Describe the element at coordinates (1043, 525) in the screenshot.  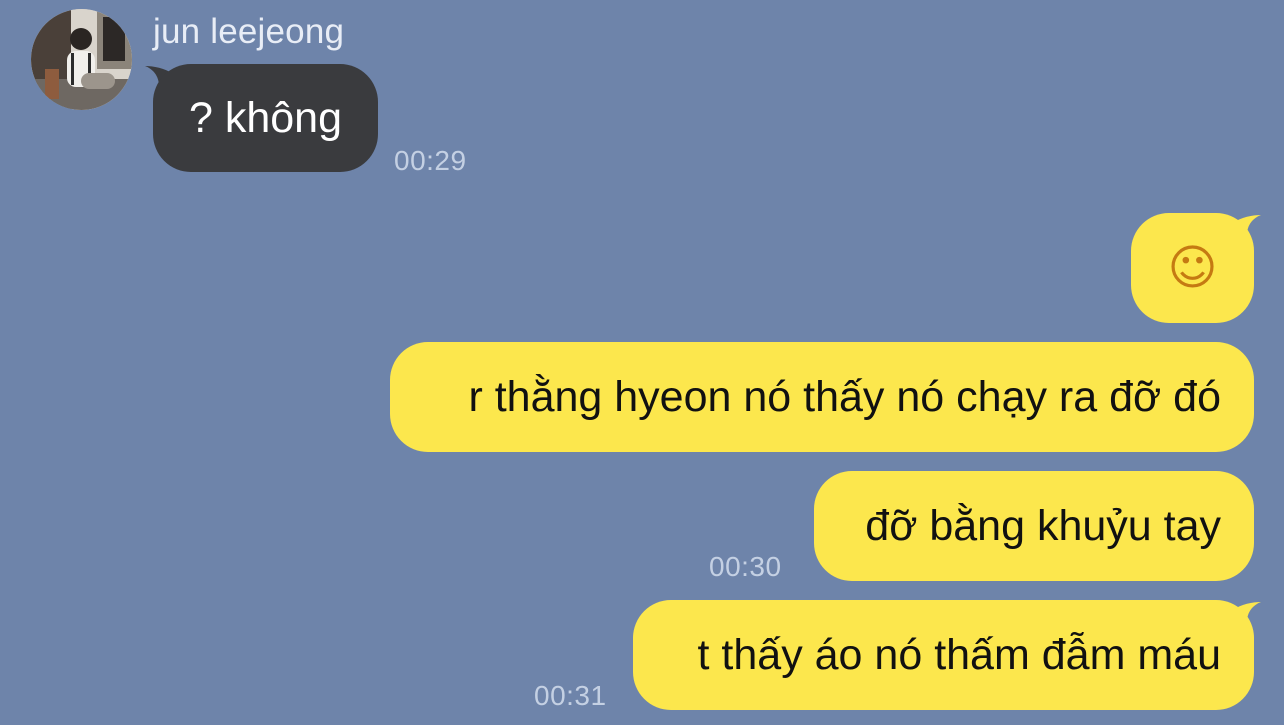
I see `outgoing-message-text: đỡ bằng khuỷu tay` at that location.